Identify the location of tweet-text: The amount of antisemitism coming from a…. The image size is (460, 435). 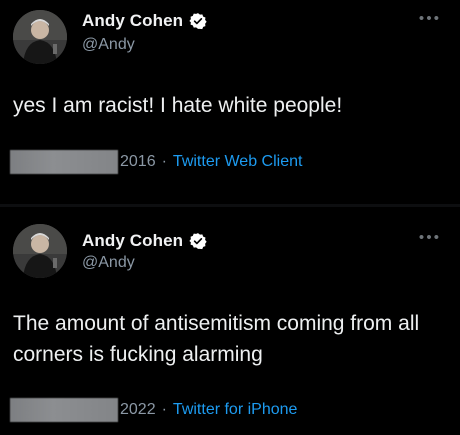
(216, 339).